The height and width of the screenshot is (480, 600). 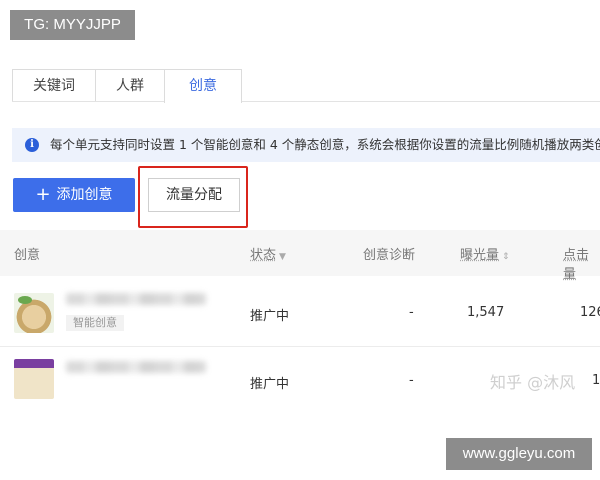 What do you see at coordinates (130, 85) in the screenshot?
I see `tab-audience: 人群` at bounding box center [130, 85].